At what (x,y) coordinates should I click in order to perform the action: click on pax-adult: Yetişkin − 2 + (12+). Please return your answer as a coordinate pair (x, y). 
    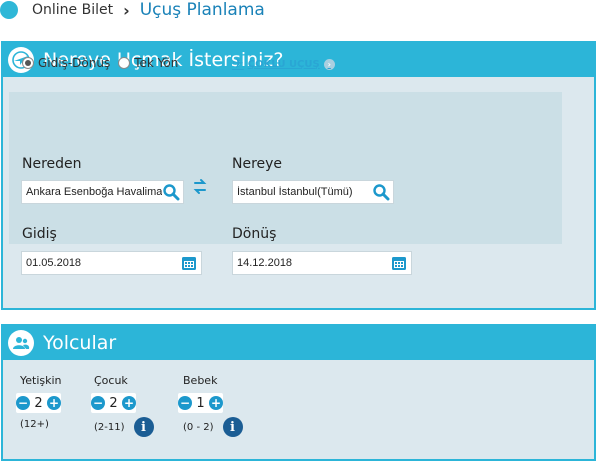
    Looking at the image, I should click on (39, 402).